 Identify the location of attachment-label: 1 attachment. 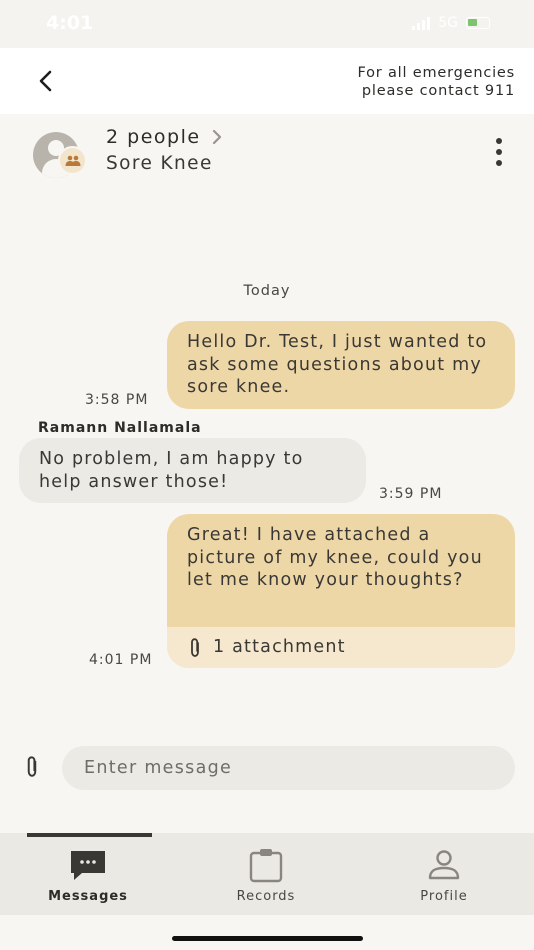
(279, 647).